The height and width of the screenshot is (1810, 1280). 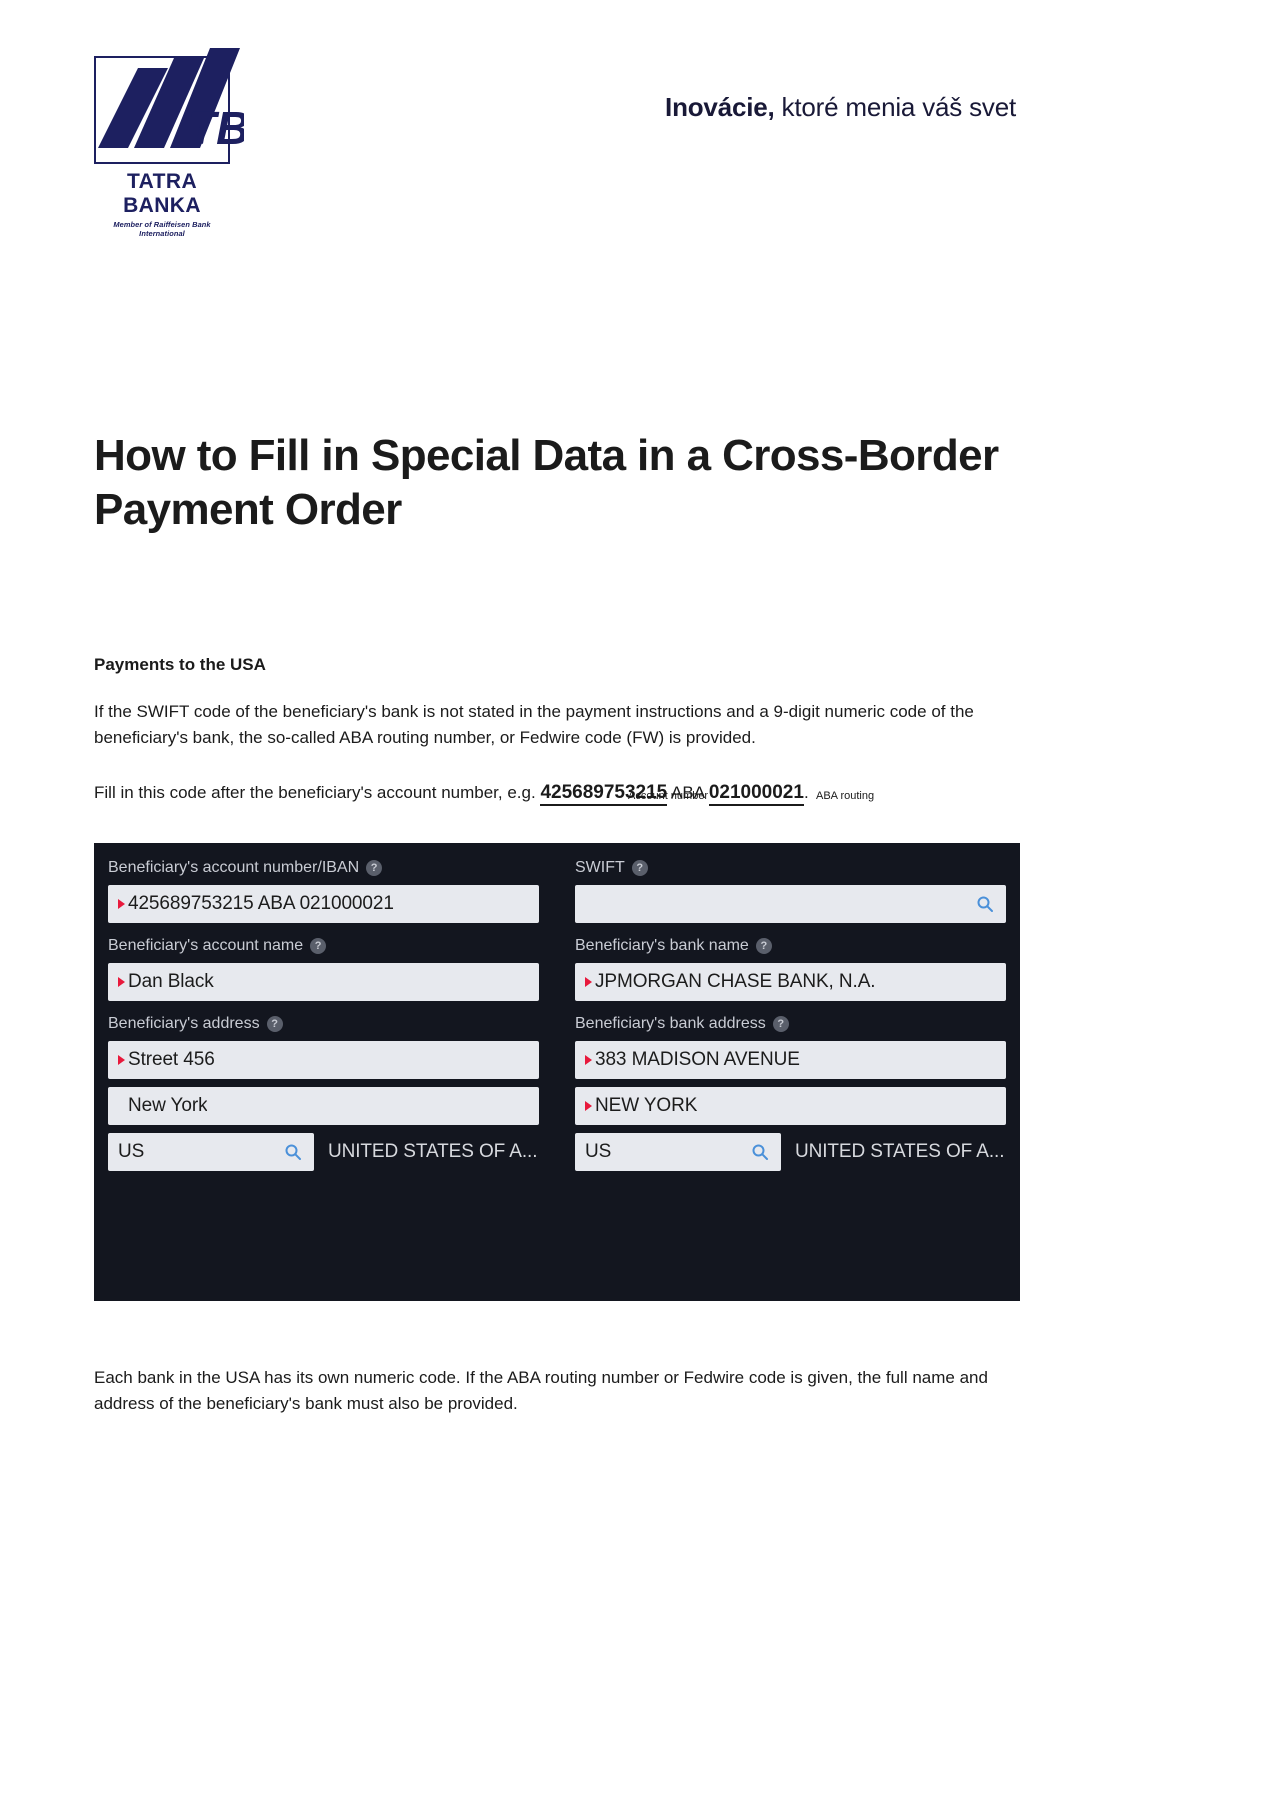 I want to click on label-bank-name-text: Beneficiary's bank name, so click(x=662, y=945).